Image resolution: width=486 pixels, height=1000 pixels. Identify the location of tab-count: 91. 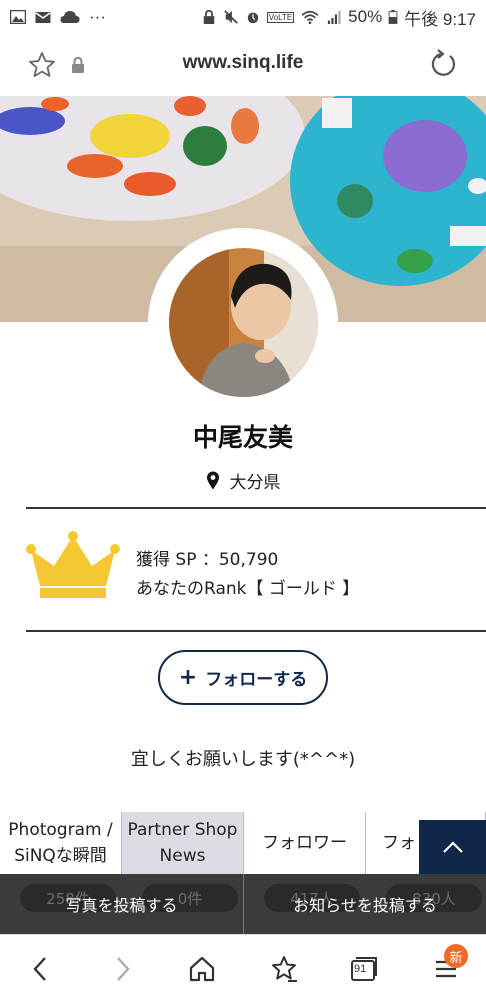
(360, 969).